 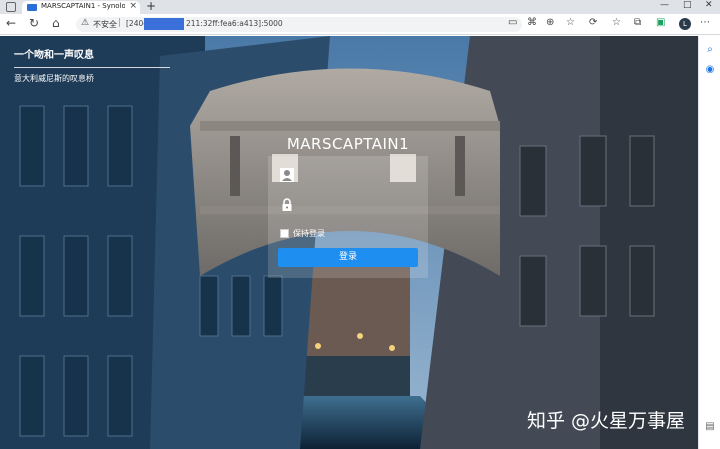 What do you see at coordinates (705, 22) in the screenshot?
I see `more-menu-icon: ⋯` at bounding box center [705, 22].